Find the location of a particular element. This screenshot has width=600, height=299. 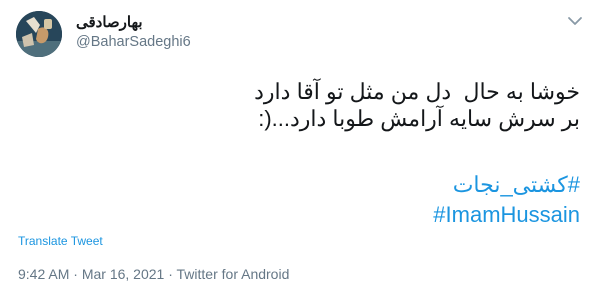

tweet-date: Mar 16, 2021 is located at coordinates (123, 274).